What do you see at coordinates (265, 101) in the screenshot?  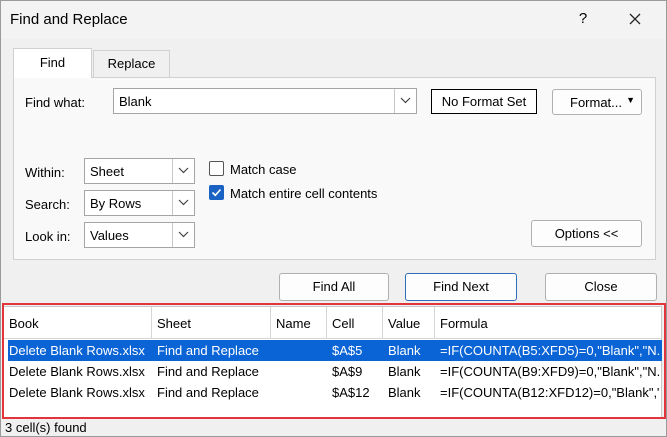 I see `find-what-input: Blank` at bounding box center [265, 101].